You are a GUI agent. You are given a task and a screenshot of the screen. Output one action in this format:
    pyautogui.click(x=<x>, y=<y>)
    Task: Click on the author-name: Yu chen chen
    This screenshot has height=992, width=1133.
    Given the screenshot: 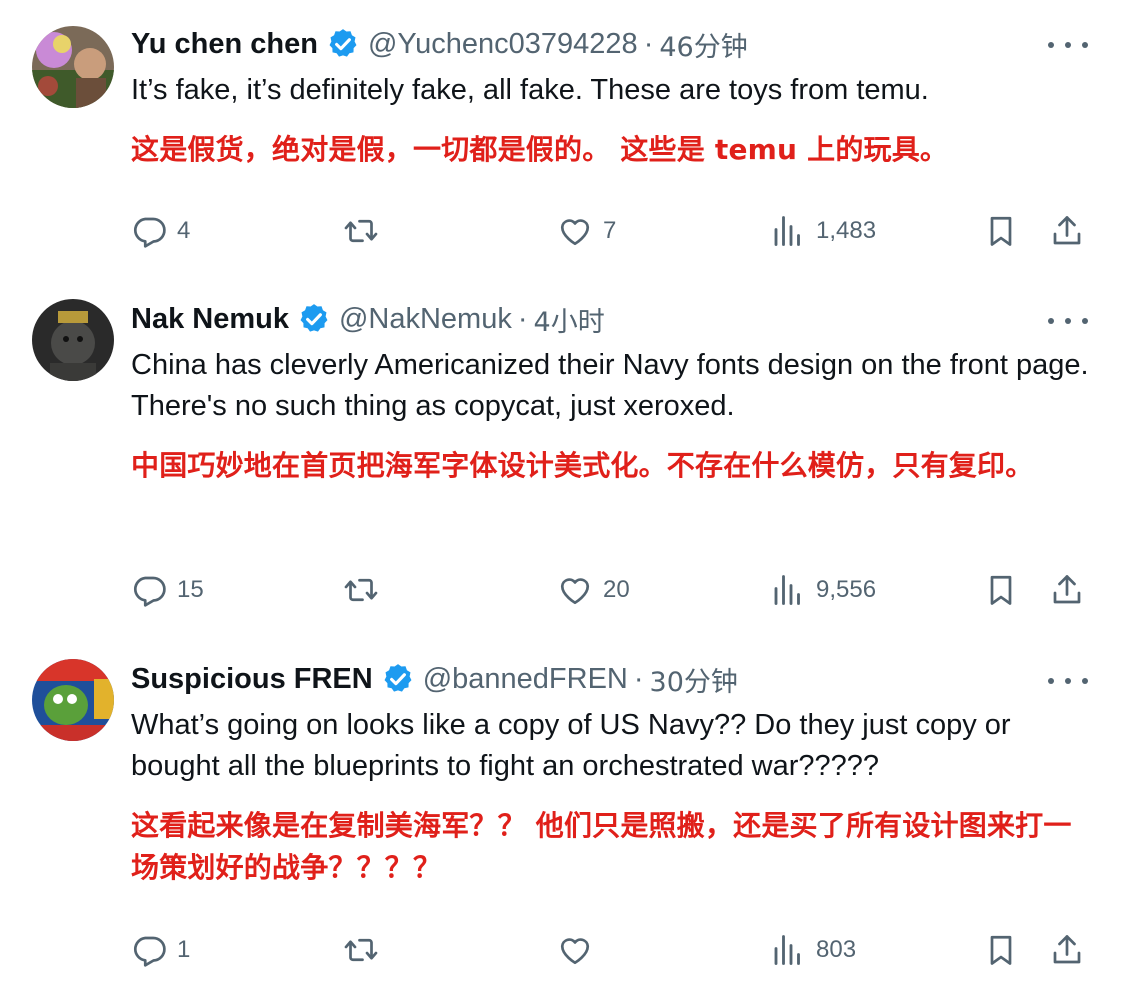 What is the action you would take?
    pyautogui.click(x=224, y=44)
    